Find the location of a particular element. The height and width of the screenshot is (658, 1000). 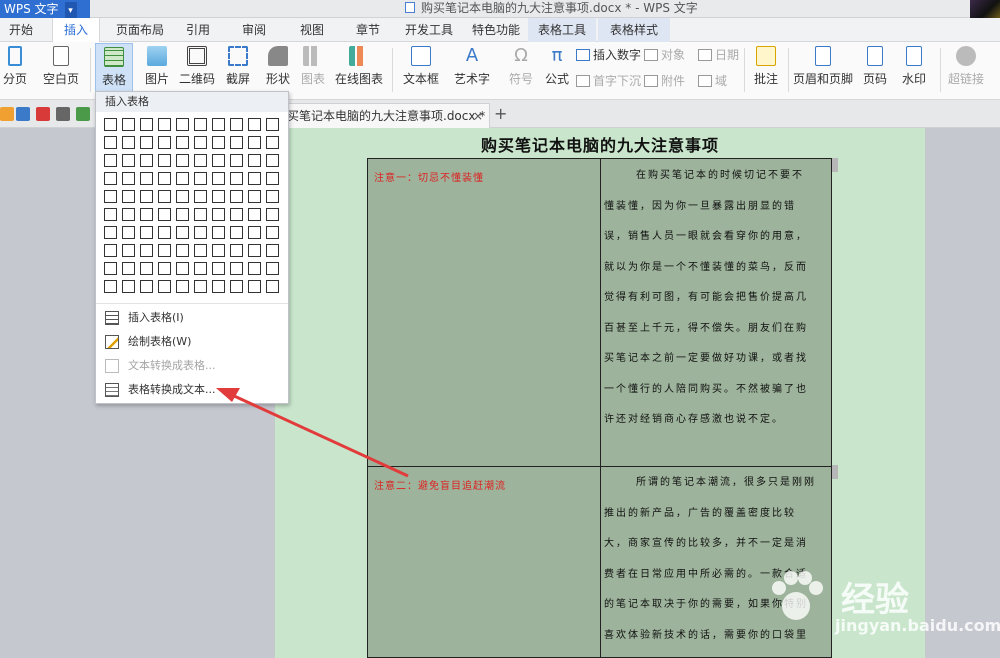

tab-home: 开始 is located at coordinates (21, 30).